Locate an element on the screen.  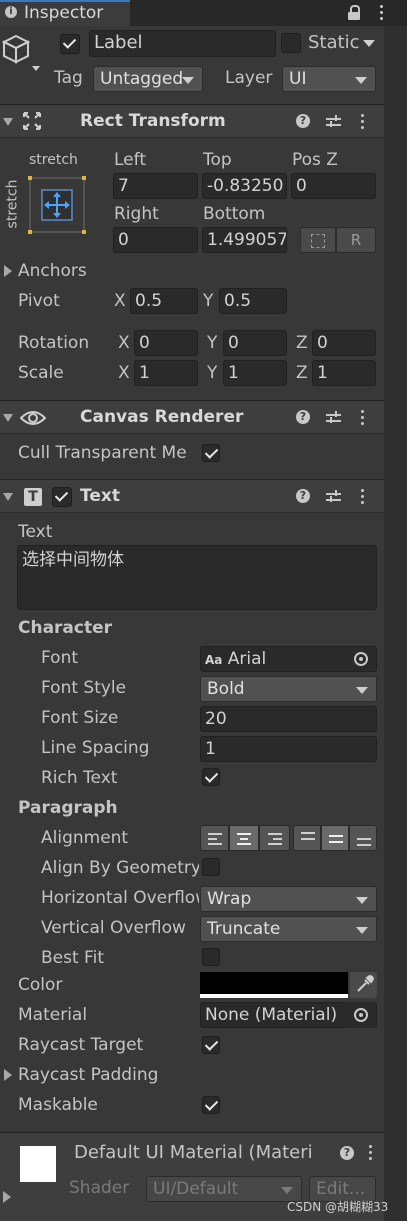
align-by-geometry-checkbox is located at coordinates (211, 867).